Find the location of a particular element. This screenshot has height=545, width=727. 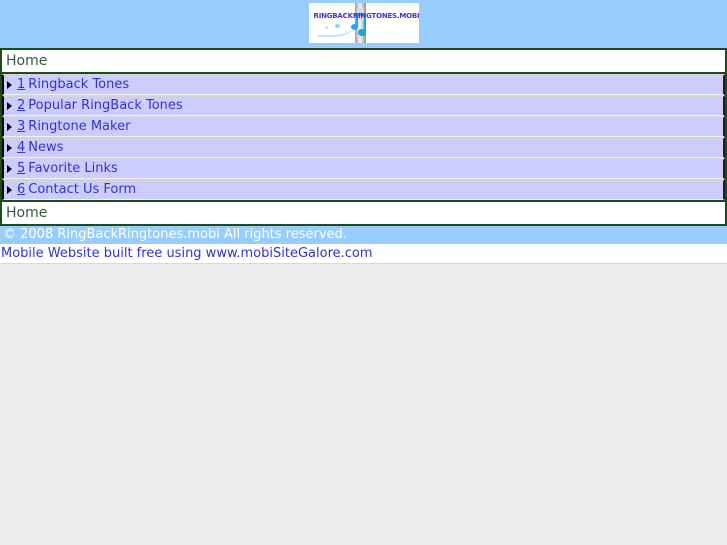

site-logo: RINGBACKRINGTONES.MOBI is located at coordinates (363, 23).